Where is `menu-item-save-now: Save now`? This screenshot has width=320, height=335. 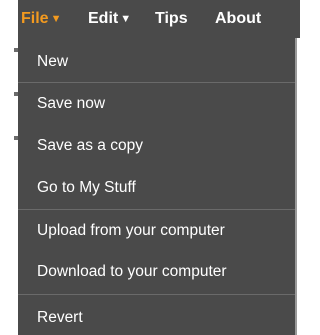
menu-item-save-now: Save now is located at coordinates (156, 104).